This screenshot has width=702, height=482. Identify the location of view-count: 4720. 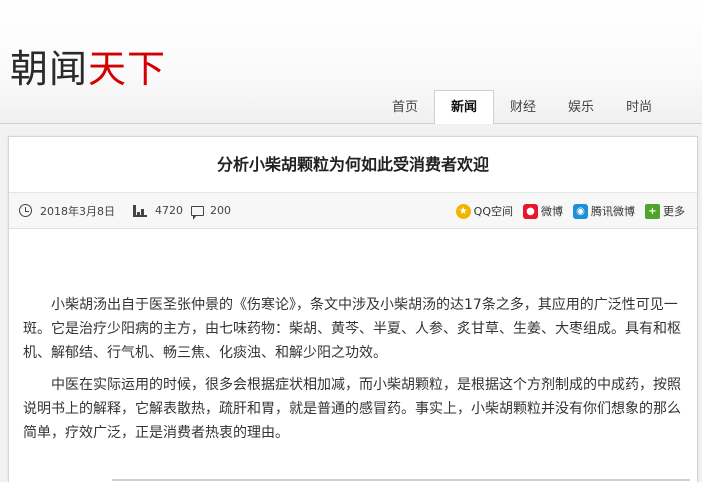
(169, 210).